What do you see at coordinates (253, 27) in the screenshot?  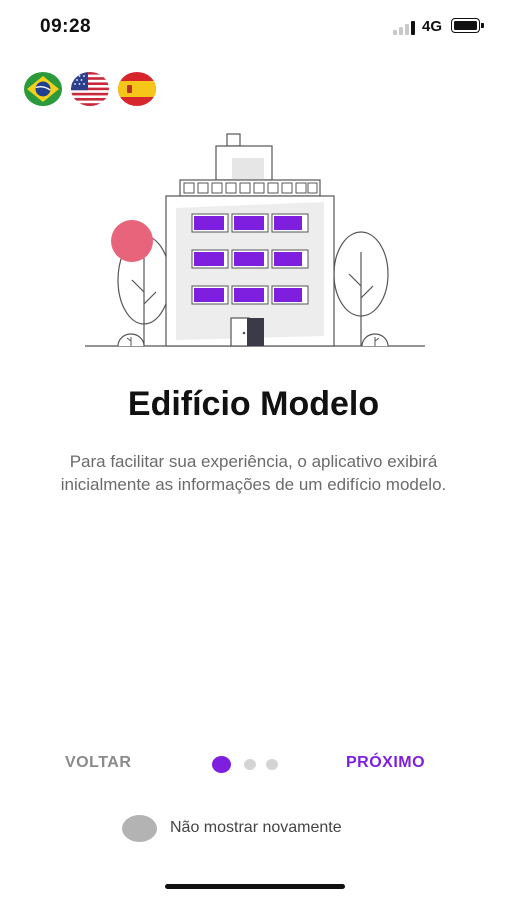 I see `status-bar: 09:28 4G` at bounding box center [253, 27].